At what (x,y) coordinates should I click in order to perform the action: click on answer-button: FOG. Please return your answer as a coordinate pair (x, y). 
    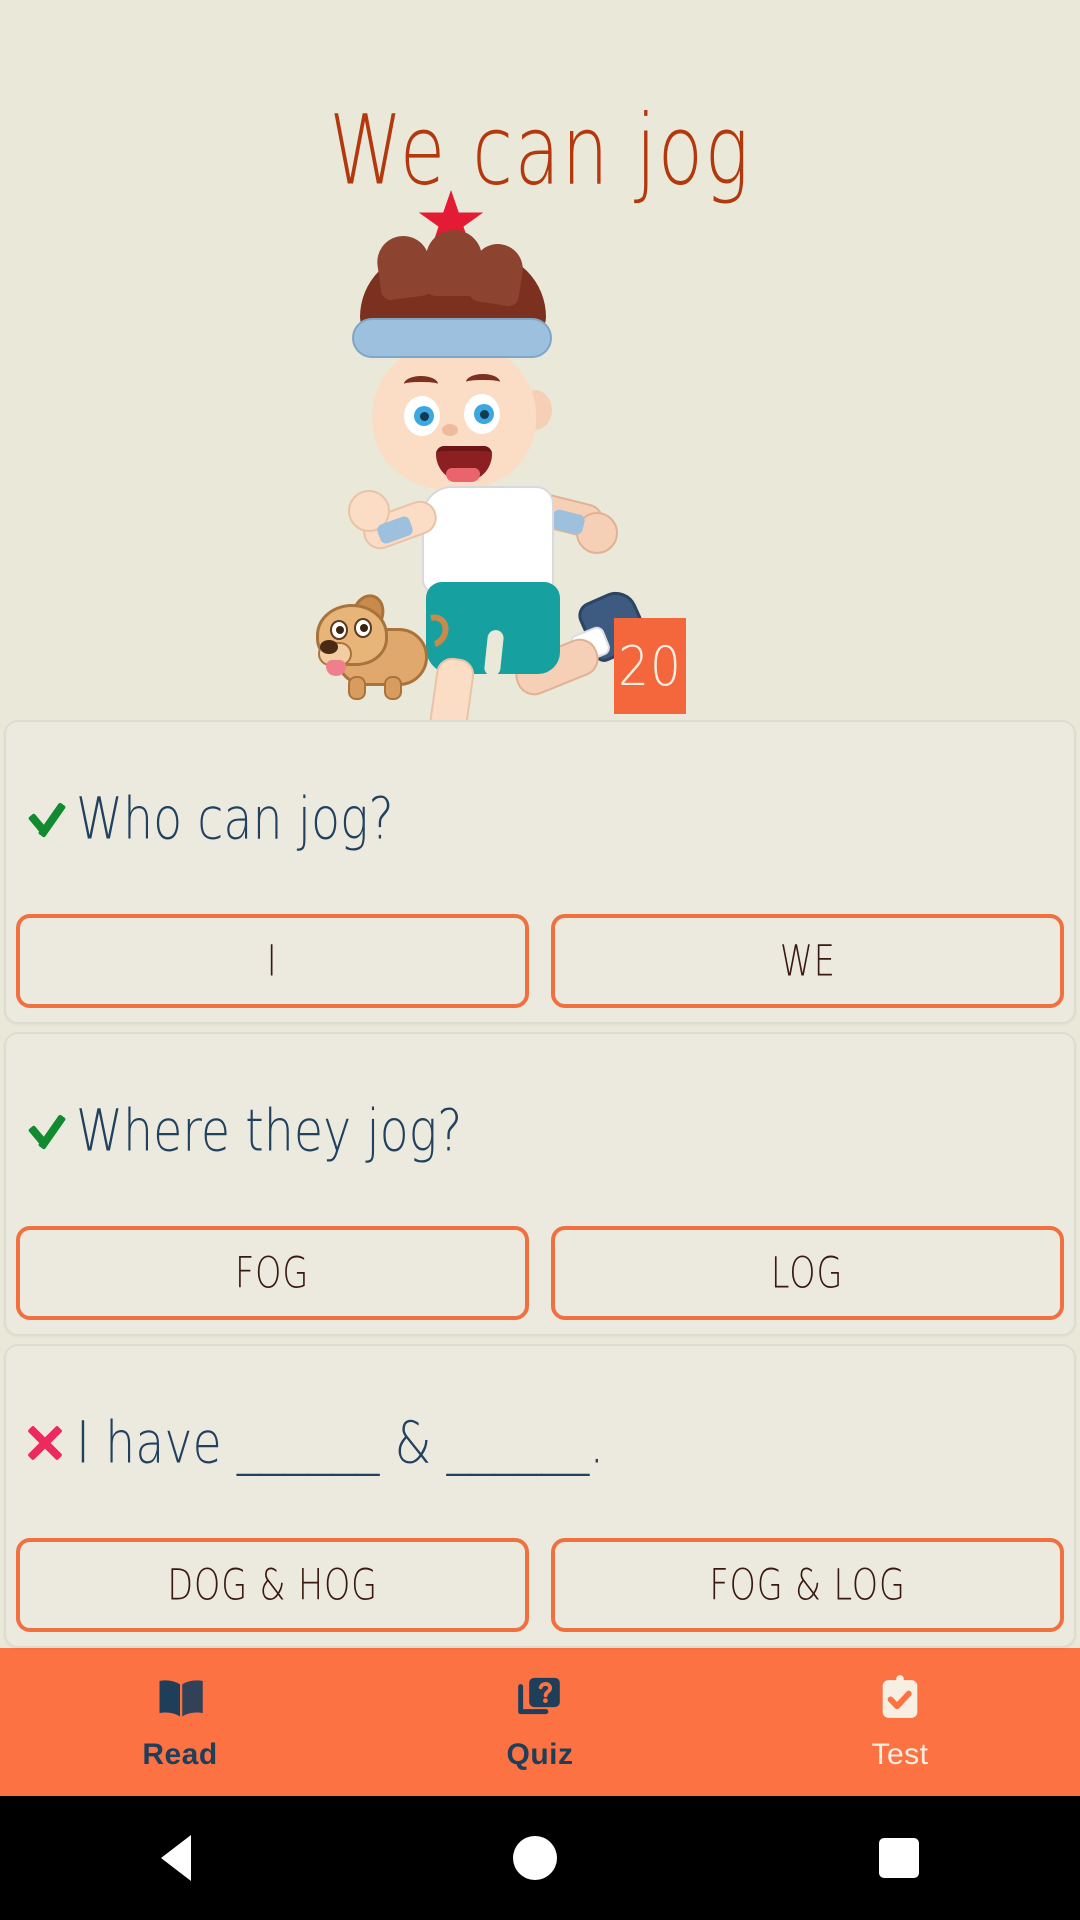
    Looking at the image, I should click on (272, 1273).